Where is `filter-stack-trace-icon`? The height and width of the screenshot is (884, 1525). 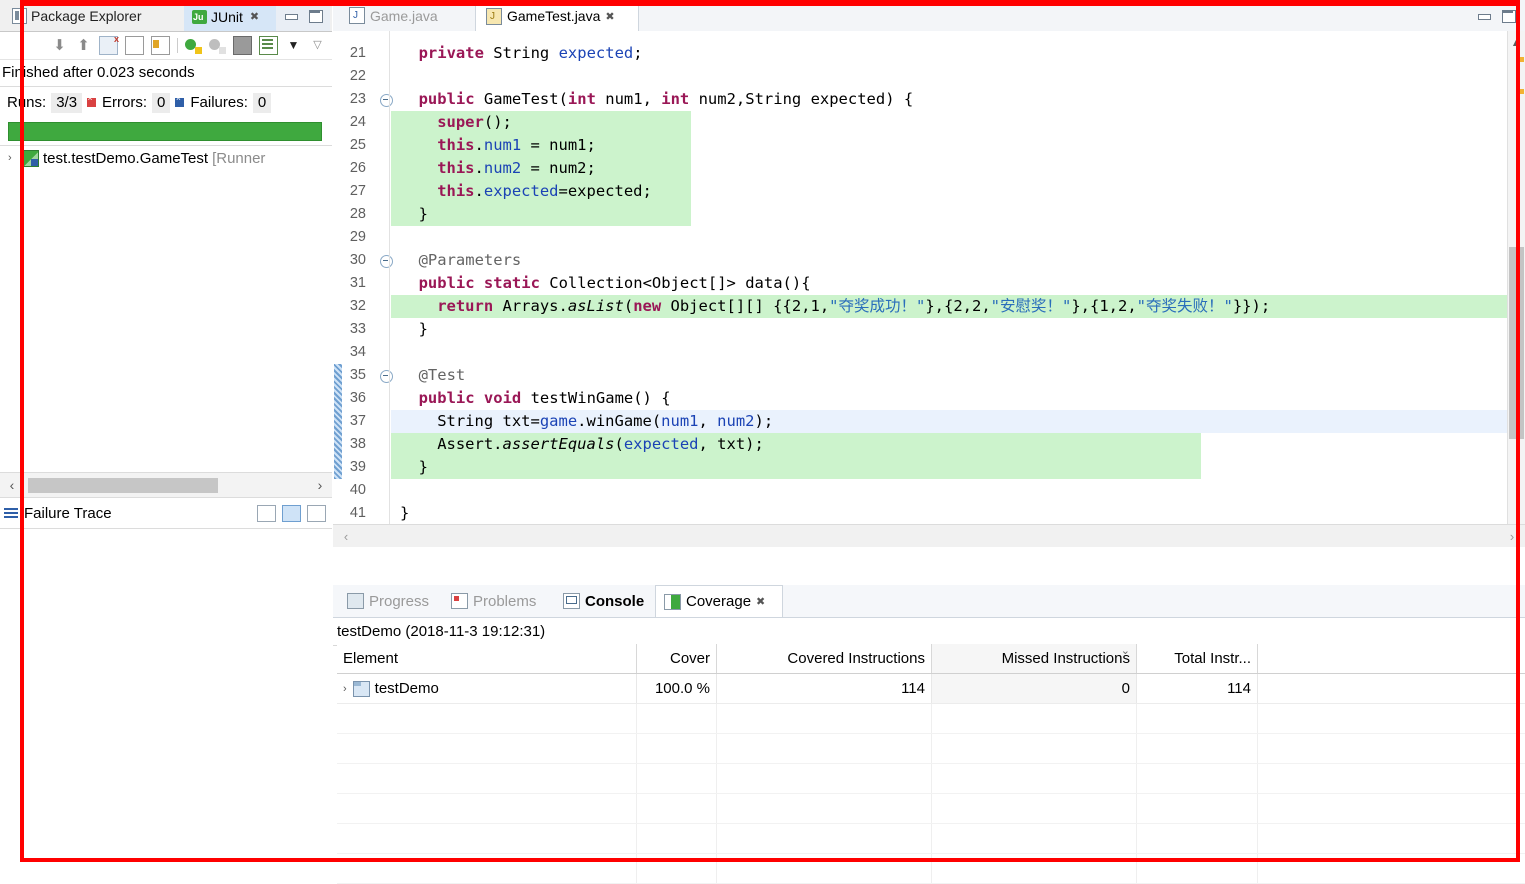
filter-stack-trace-icon is located at coordinates (291, 513).